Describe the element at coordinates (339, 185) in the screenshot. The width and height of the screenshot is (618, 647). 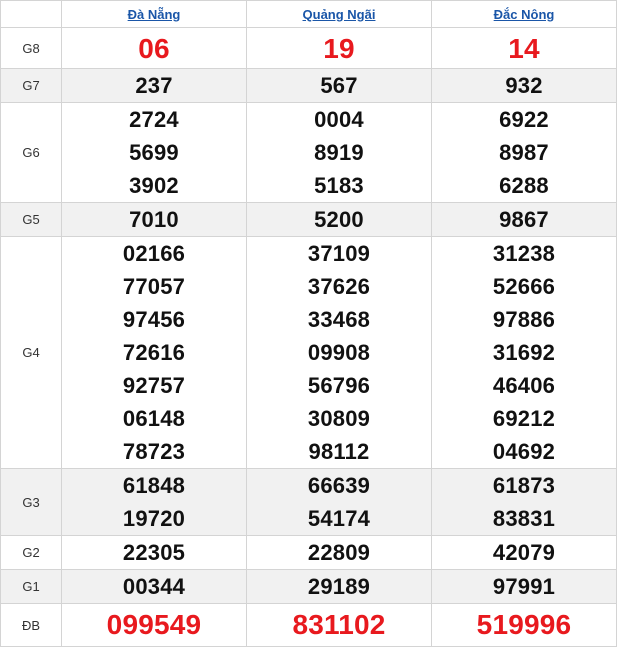
I see `prize-number: 5183` at that location.